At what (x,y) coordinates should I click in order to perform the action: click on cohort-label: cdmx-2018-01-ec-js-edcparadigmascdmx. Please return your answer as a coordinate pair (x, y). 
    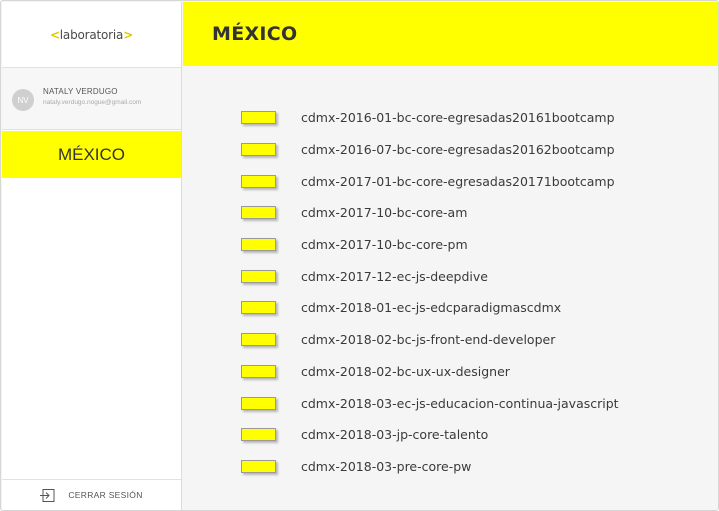
    Looking at the image, I should click on (431, 308).